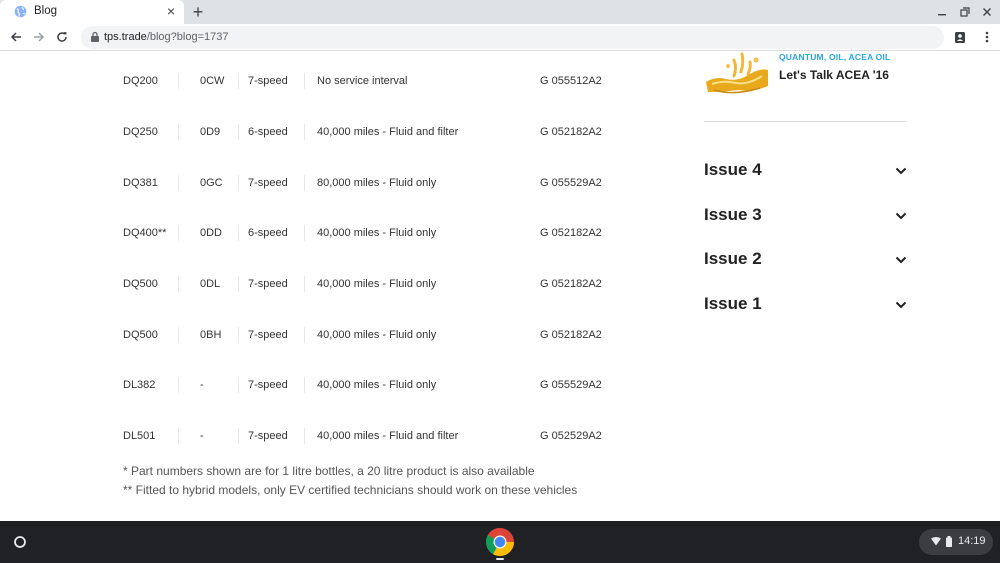 This screenshot has width=1000, height=563. I want to click on code-cell: 0DL, so click(210, 284).